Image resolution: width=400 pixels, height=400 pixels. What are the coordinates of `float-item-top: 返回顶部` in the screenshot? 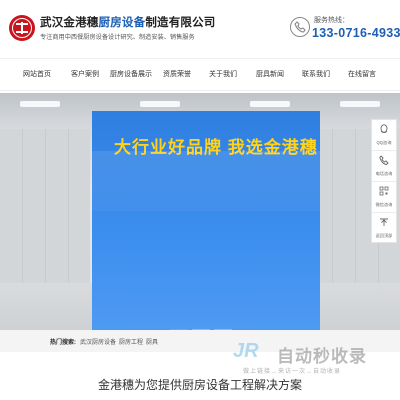 It's located at (384, 228).